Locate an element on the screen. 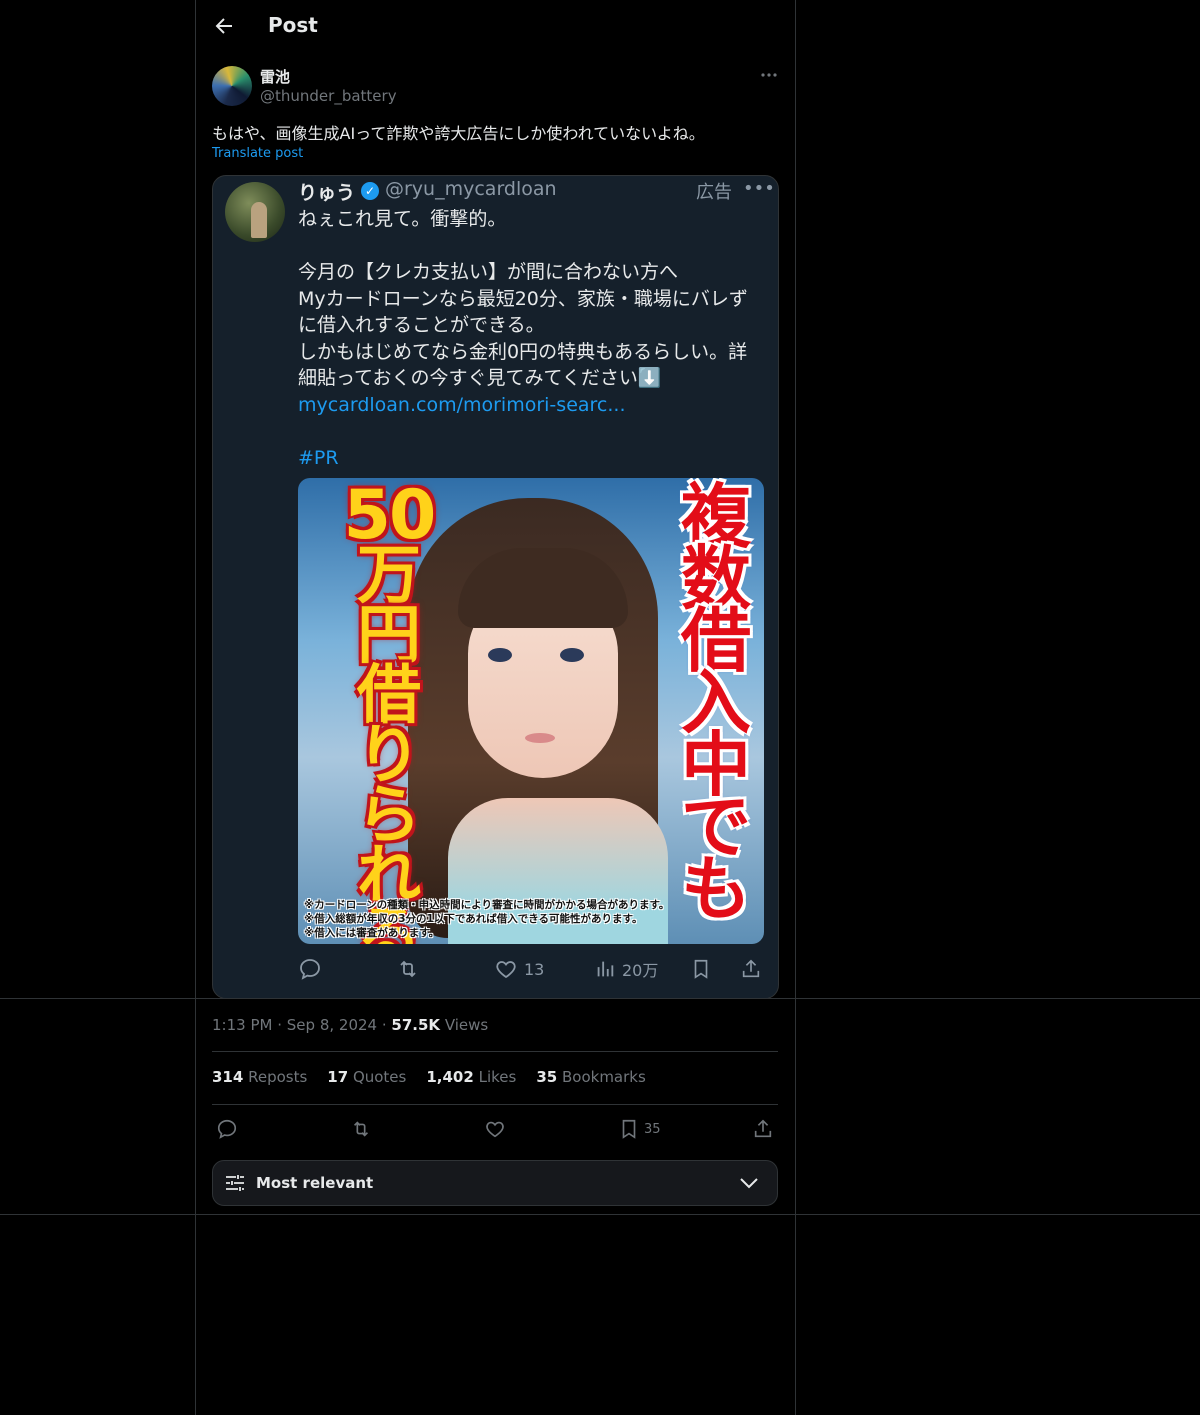  likes-count: 1,402 is located at coordinates (450, 1077).